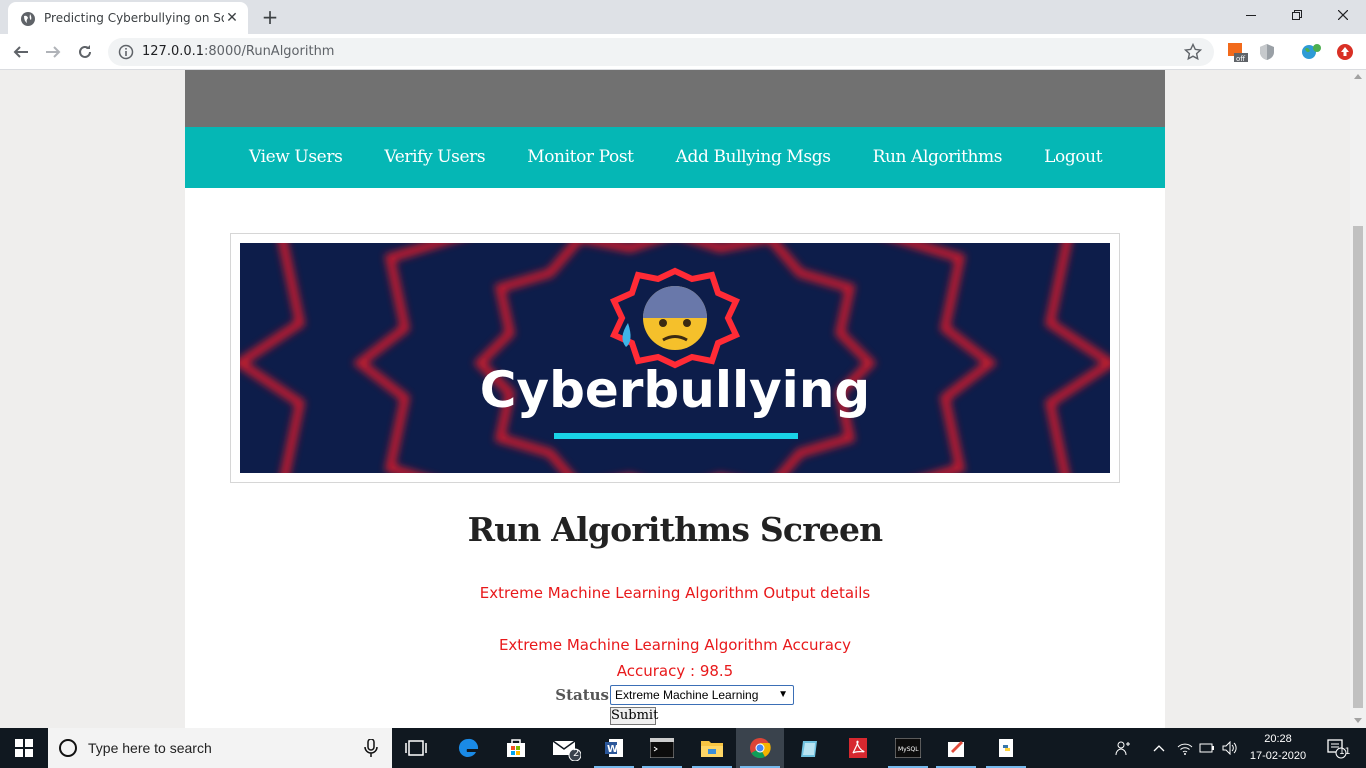 The image size is (1366, 768). What do you see at coordinates (938, 157) in the screenshot?
I see `menu-run-algorithms: Run Algorithms` at bounding box center [938, 157].